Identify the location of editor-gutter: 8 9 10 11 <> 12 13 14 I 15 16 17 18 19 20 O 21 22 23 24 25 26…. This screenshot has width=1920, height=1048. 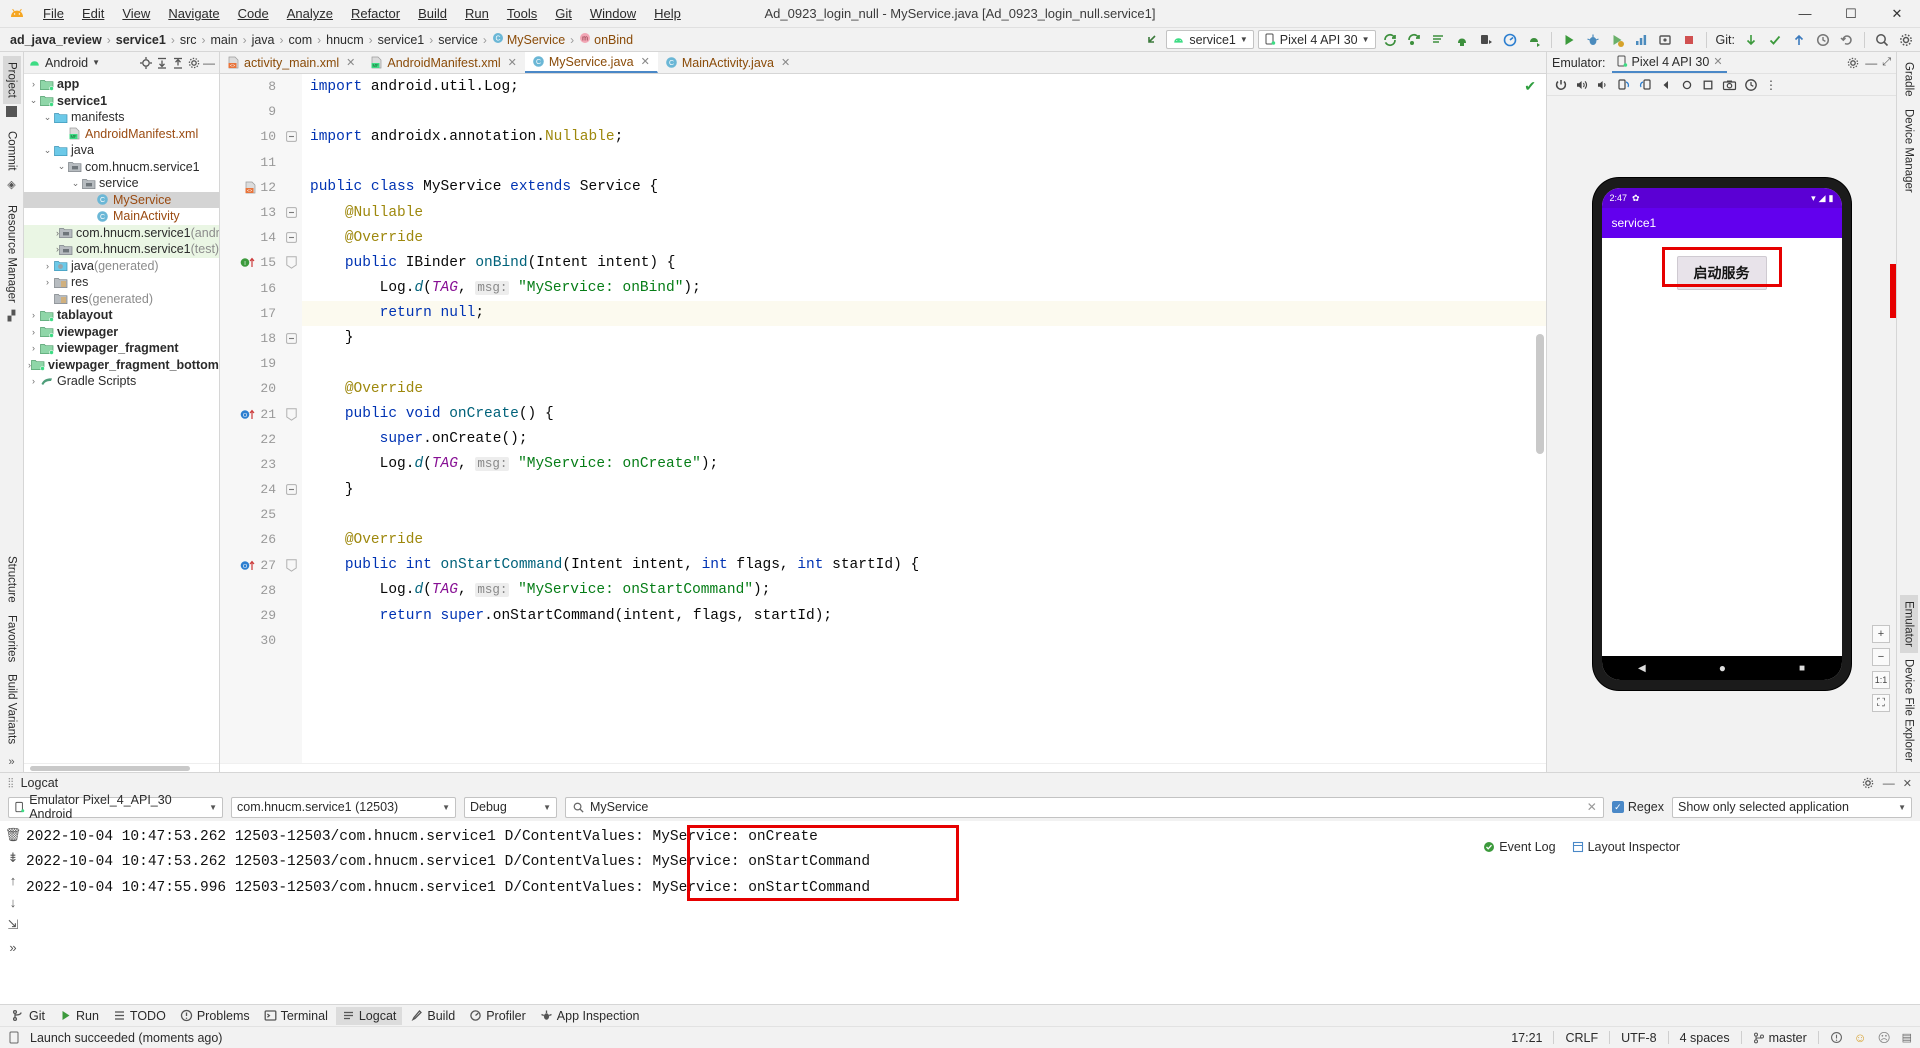
(250, 418).